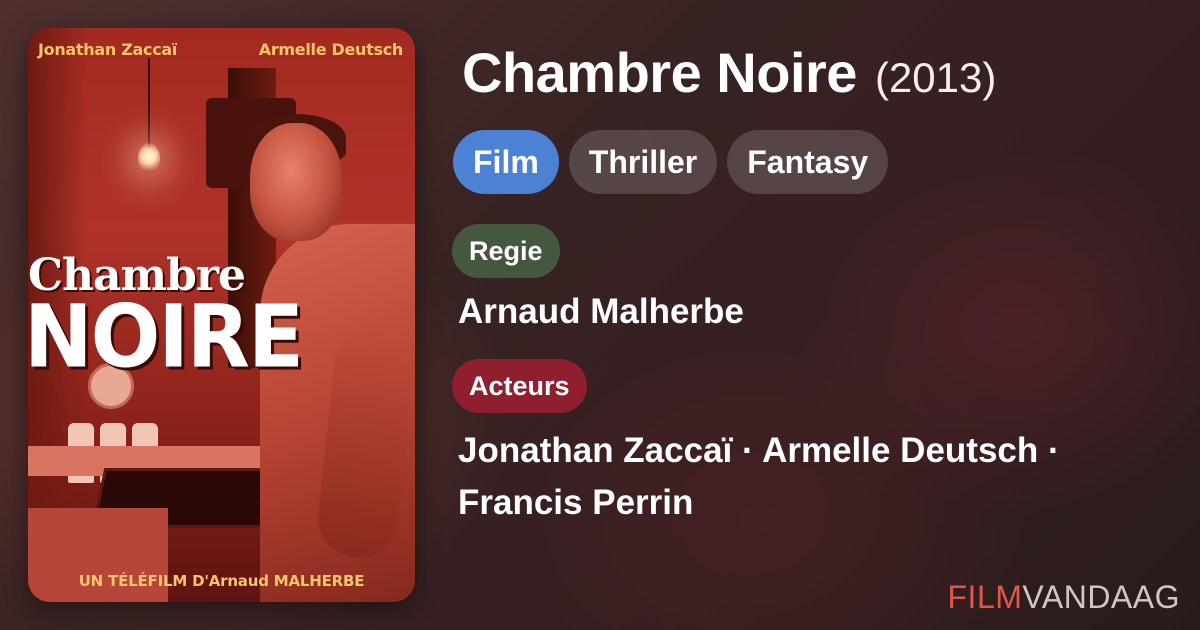  I want to click on page-title: Chambre Noire, so click(659, 72).